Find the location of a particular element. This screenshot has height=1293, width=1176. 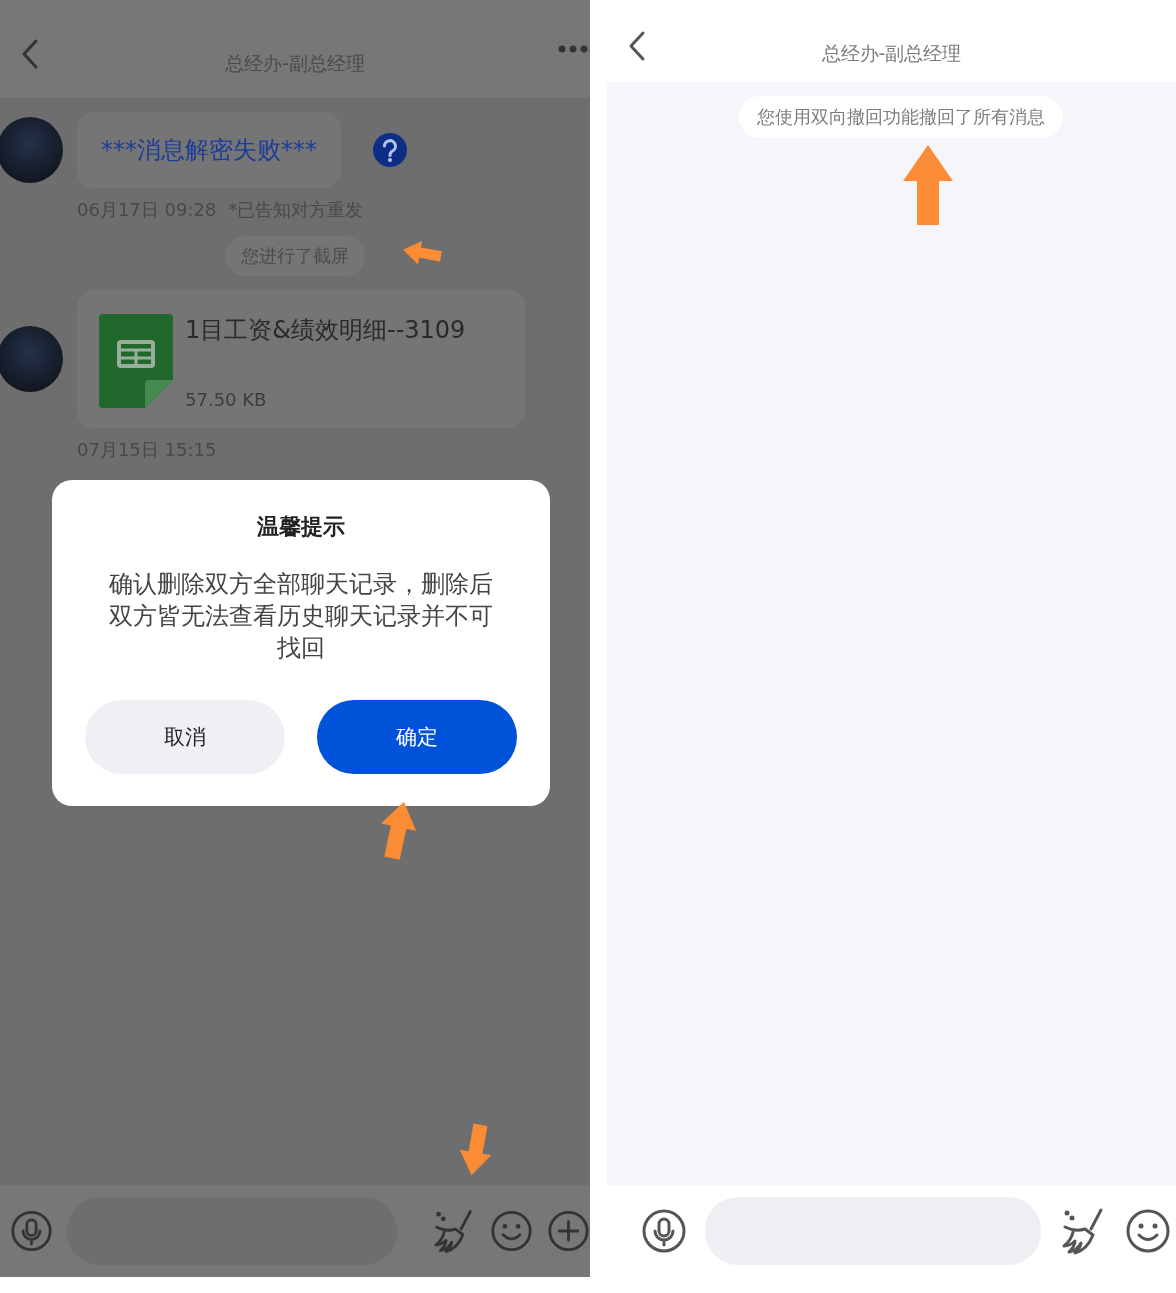

chat-title: 总经办-副总经理 is located at coordinates (891, 53).